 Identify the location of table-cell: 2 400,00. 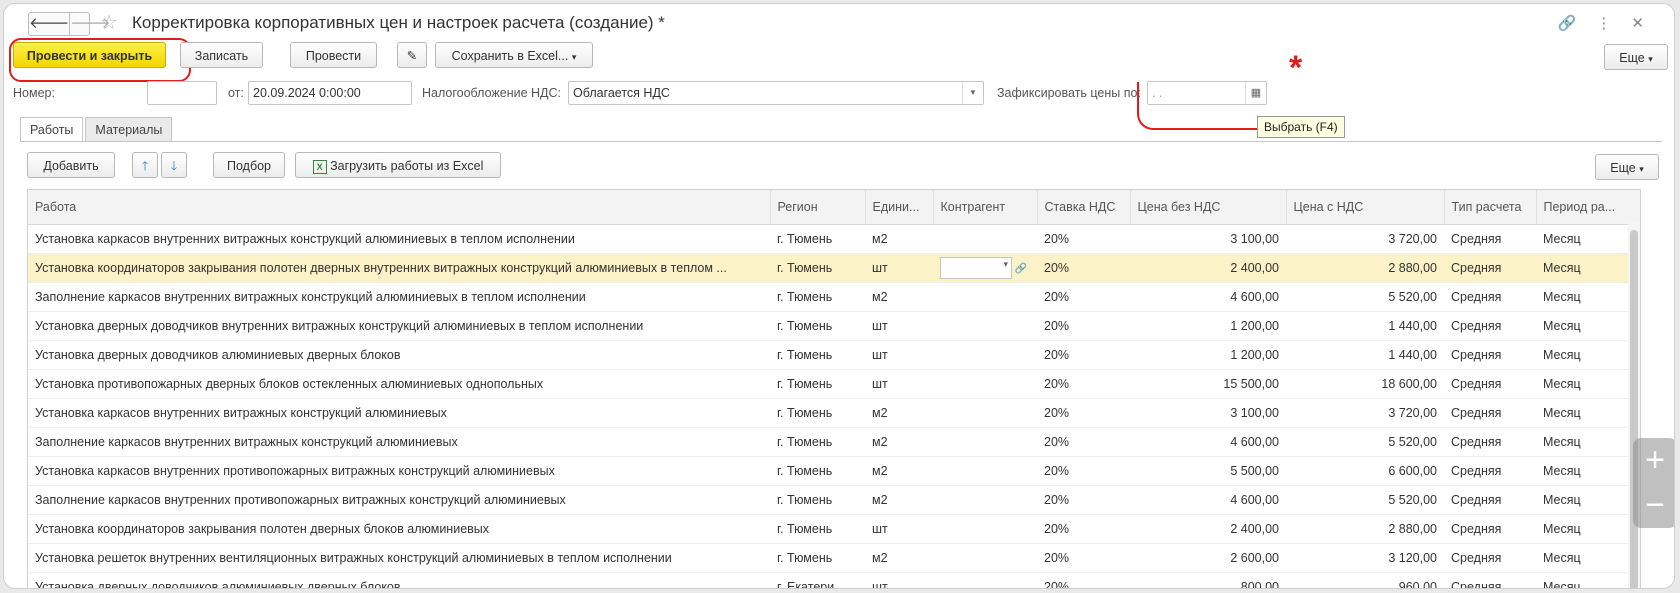
(1208, 529).